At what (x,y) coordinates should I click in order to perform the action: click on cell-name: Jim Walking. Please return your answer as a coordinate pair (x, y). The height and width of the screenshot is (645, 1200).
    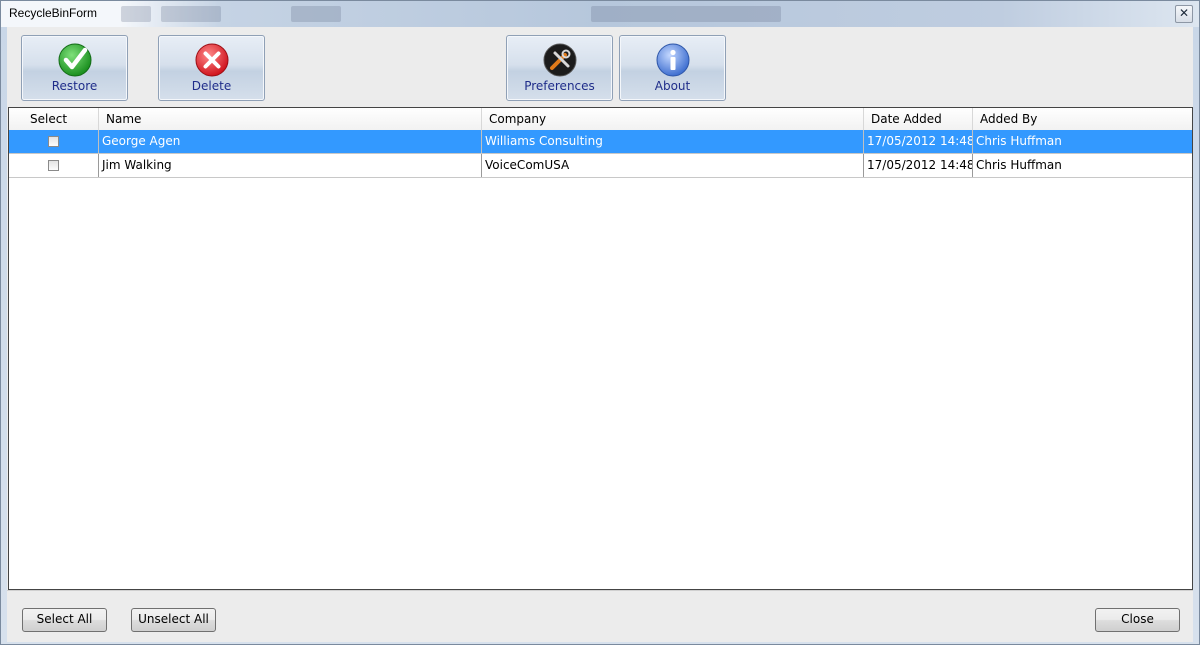
    Looking at the image, I should click on (137, 165).